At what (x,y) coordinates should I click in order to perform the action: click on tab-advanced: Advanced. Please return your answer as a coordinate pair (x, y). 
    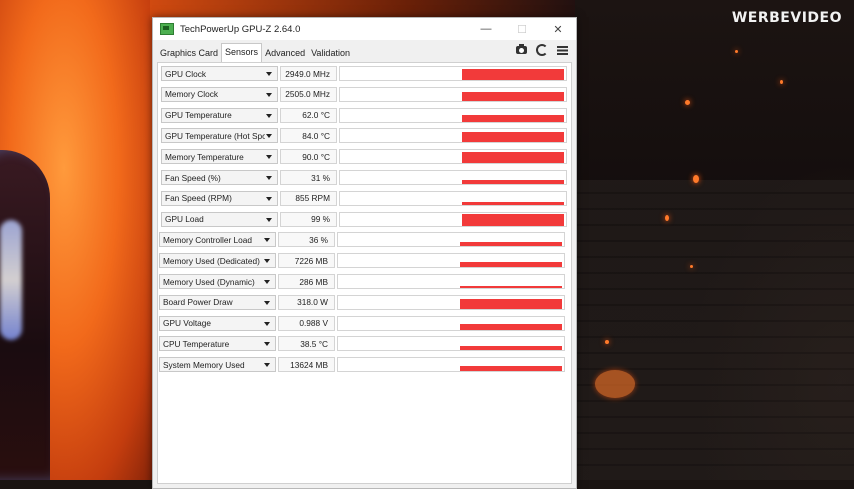
    Looking at the image, I should click on (285, 53).